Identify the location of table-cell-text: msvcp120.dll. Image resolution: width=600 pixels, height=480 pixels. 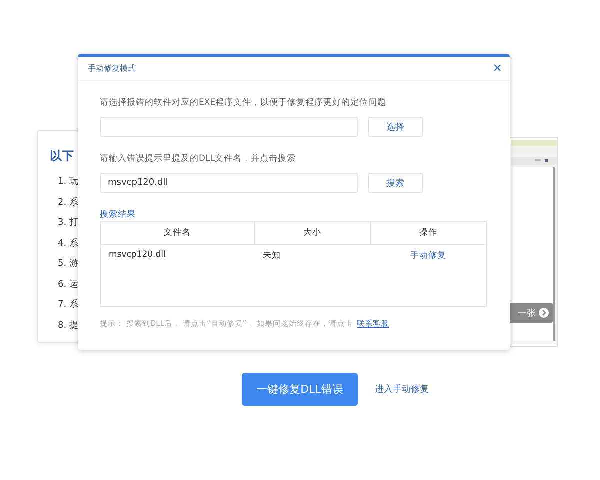
(137, 255).